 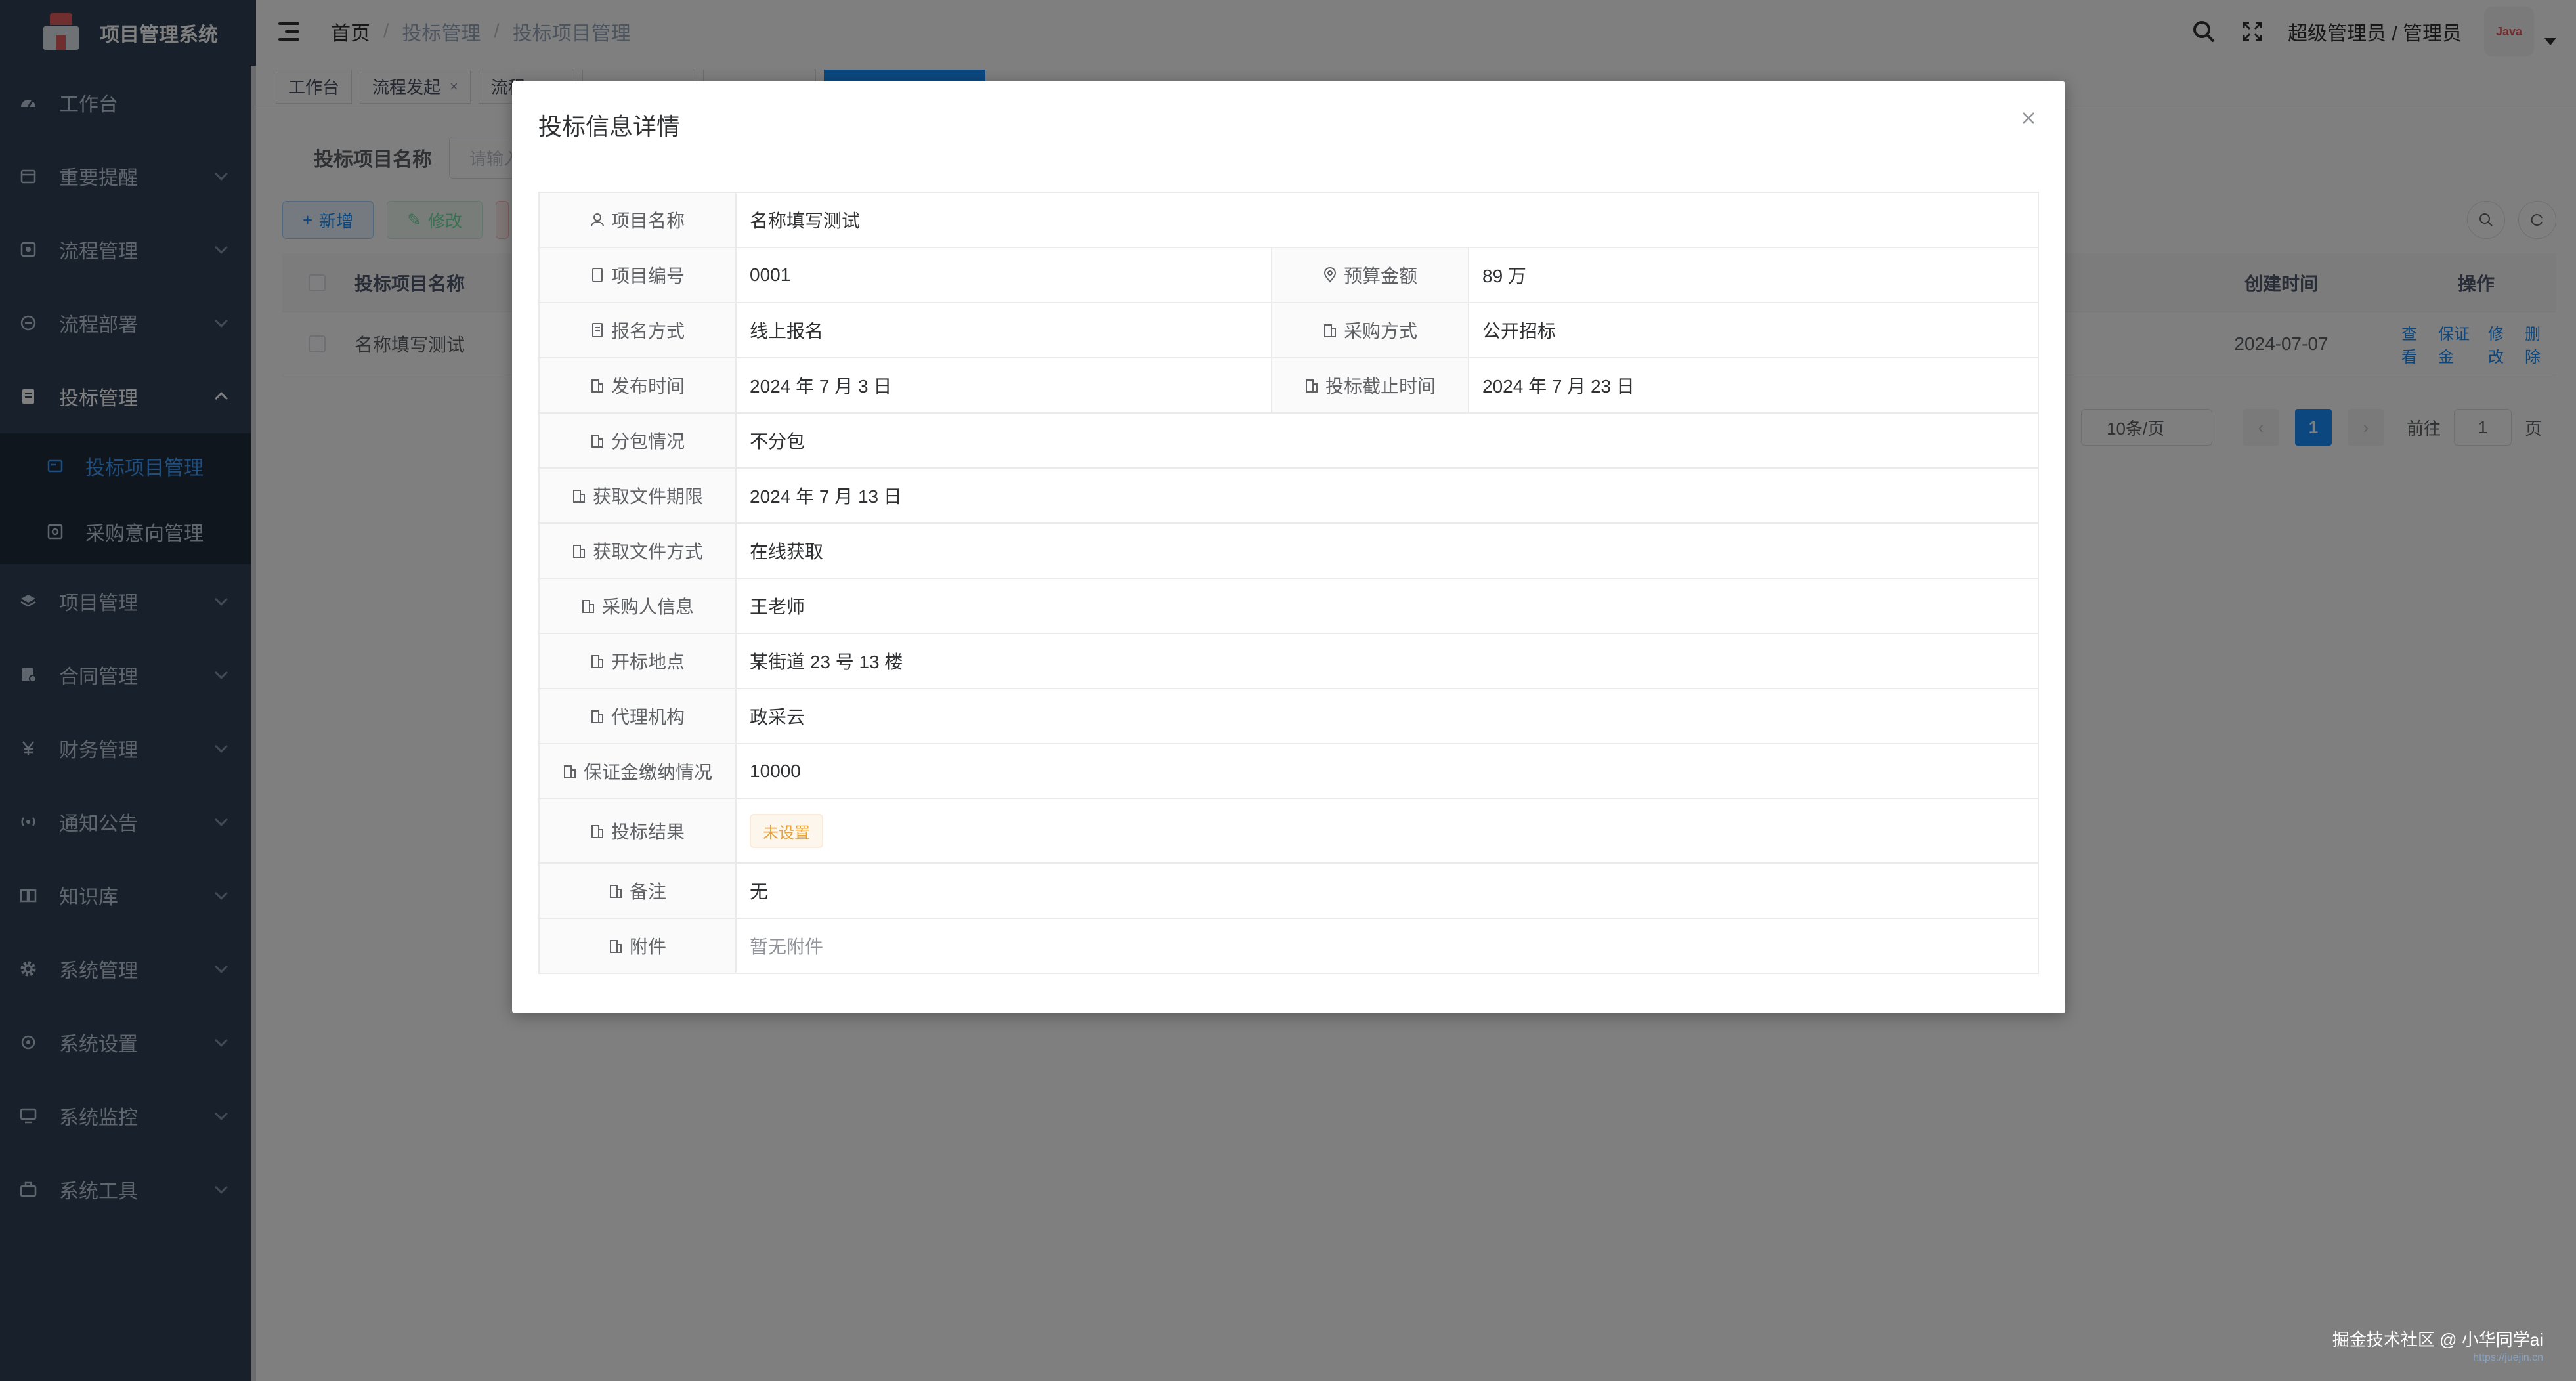 I want to click on purchase-value: 公开招标, so click(x=1519, y=331).